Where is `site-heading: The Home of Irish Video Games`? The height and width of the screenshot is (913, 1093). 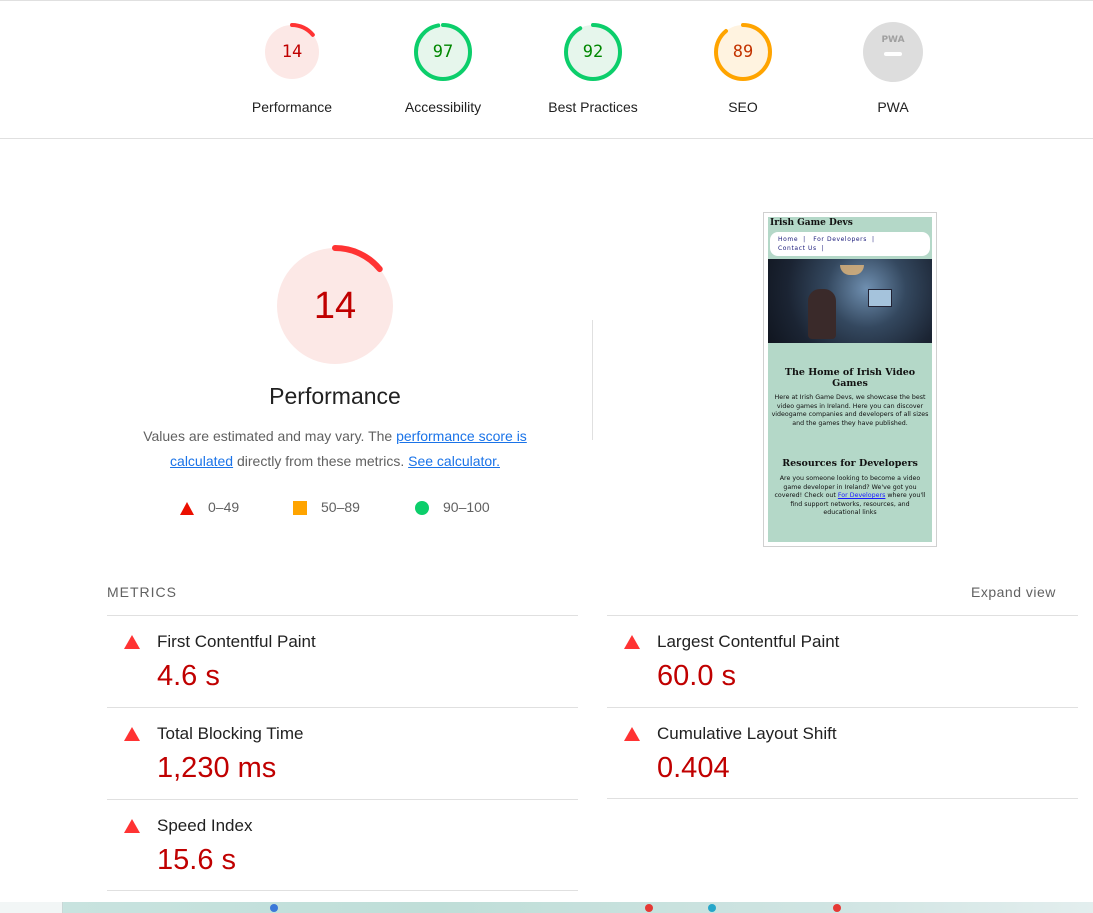
site-heading: The Home of Irish Video Games is located at coordinates (850, 378).